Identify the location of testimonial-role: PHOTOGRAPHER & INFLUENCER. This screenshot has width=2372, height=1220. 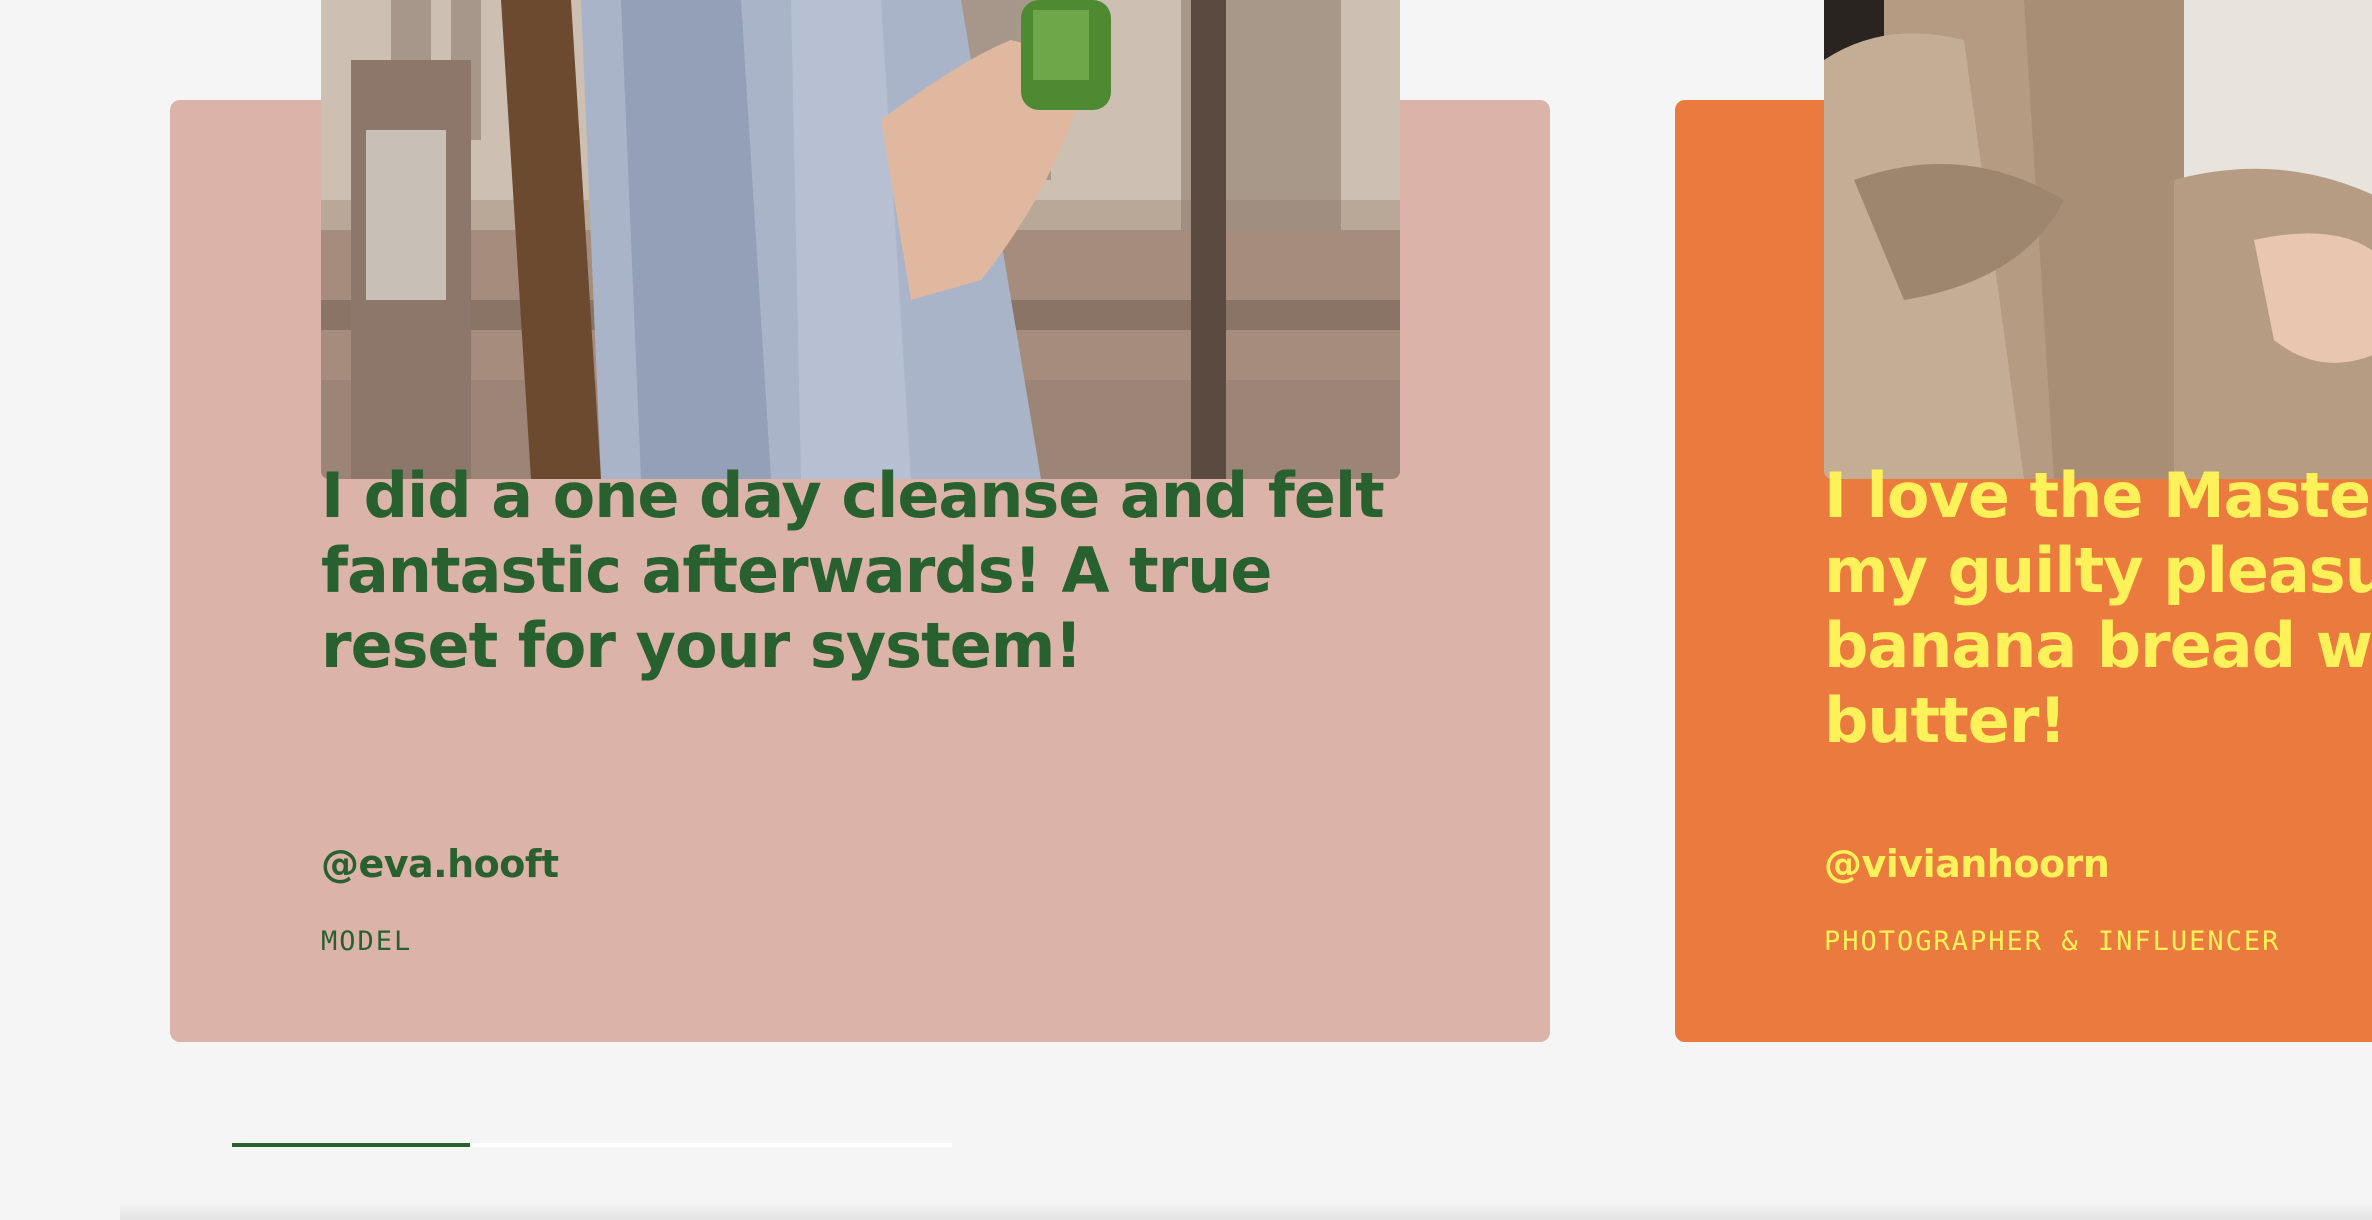
(2052, 941).